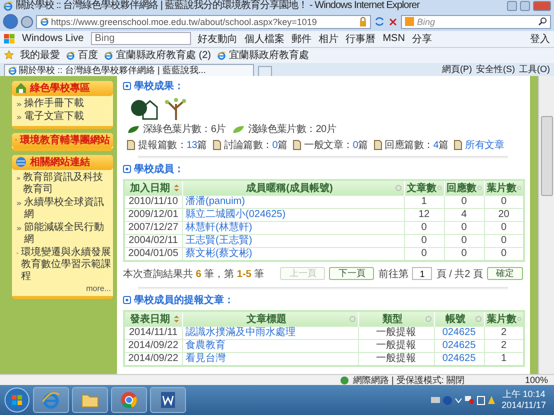 The height and width of the screenshot is (415, 554). I want to click on window-title: 關於學校 :: 台灣綠色學校夥伴網絡 | 藍藍說我分的環境教育分享園地！ - Windows Internet Explorer, so click(218, 6).